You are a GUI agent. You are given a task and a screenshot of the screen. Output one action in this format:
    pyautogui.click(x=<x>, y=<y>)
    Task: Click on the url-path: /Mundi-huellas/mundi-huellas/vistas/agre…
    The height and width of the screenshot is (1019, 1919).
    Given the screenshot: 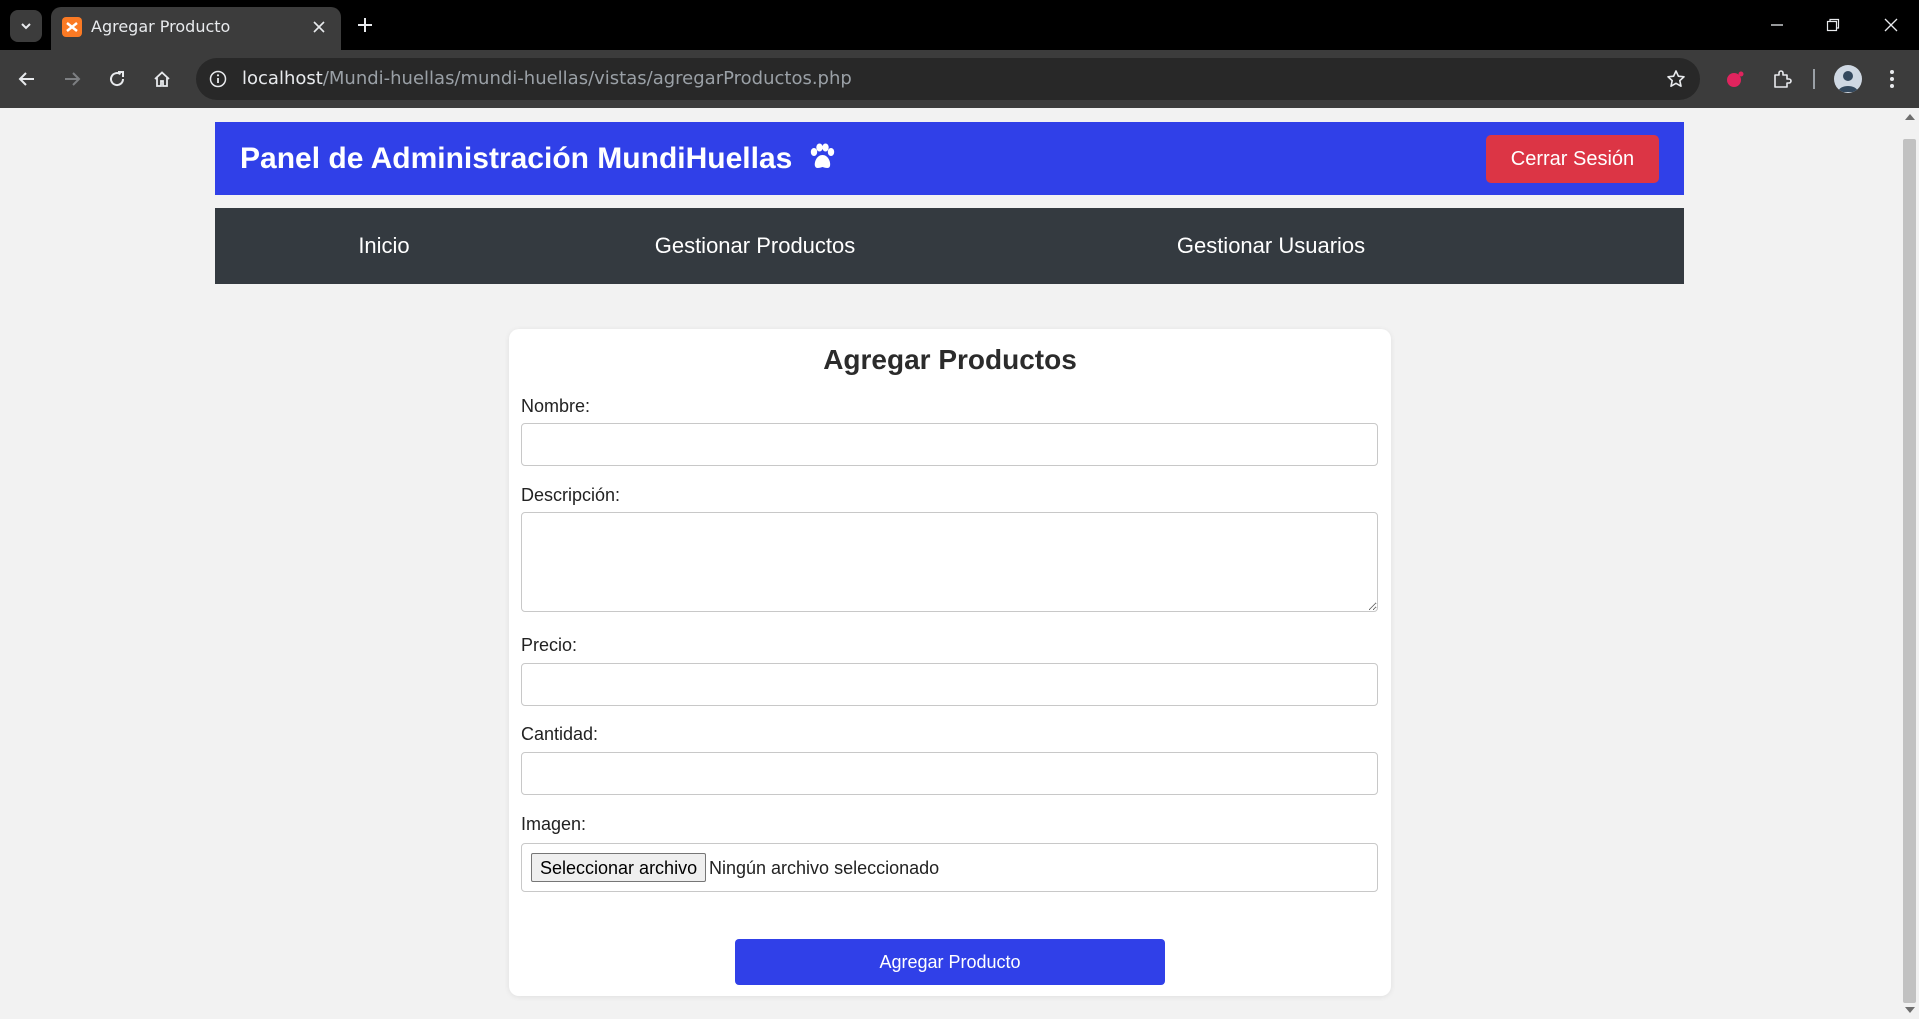 What is the action you would take?
    pyautogui.click(x=587, y=78)
    